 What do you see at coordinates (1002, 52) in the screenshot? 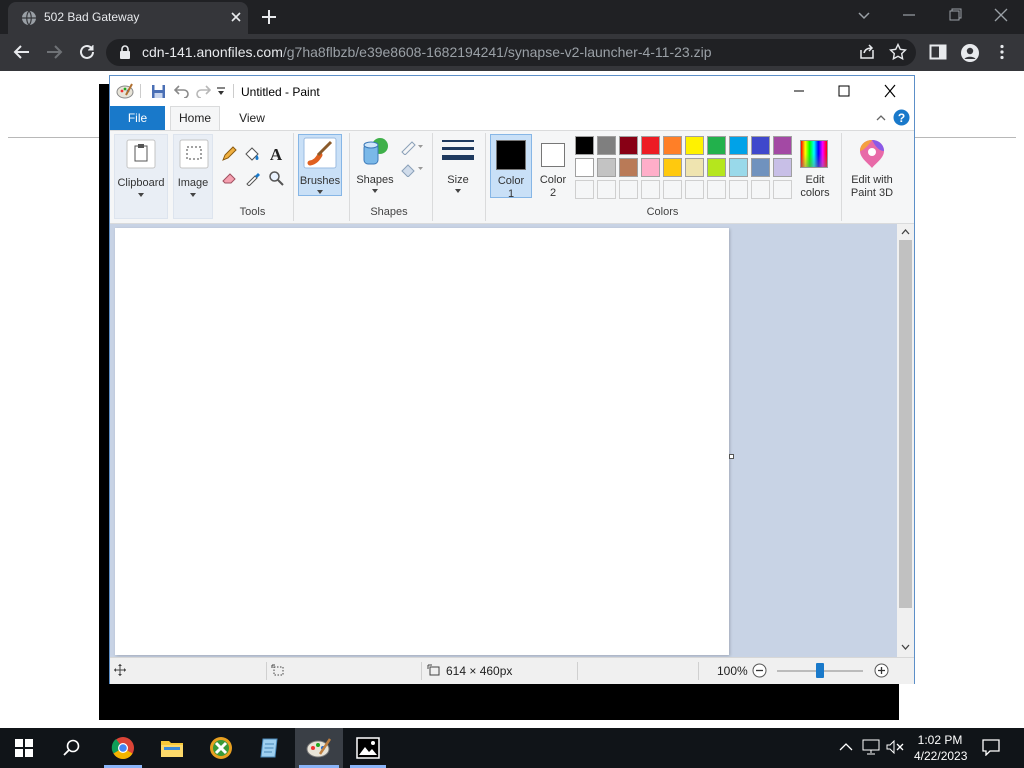
I see `menu-kebab-icon` at bounding box center [1002, 52].